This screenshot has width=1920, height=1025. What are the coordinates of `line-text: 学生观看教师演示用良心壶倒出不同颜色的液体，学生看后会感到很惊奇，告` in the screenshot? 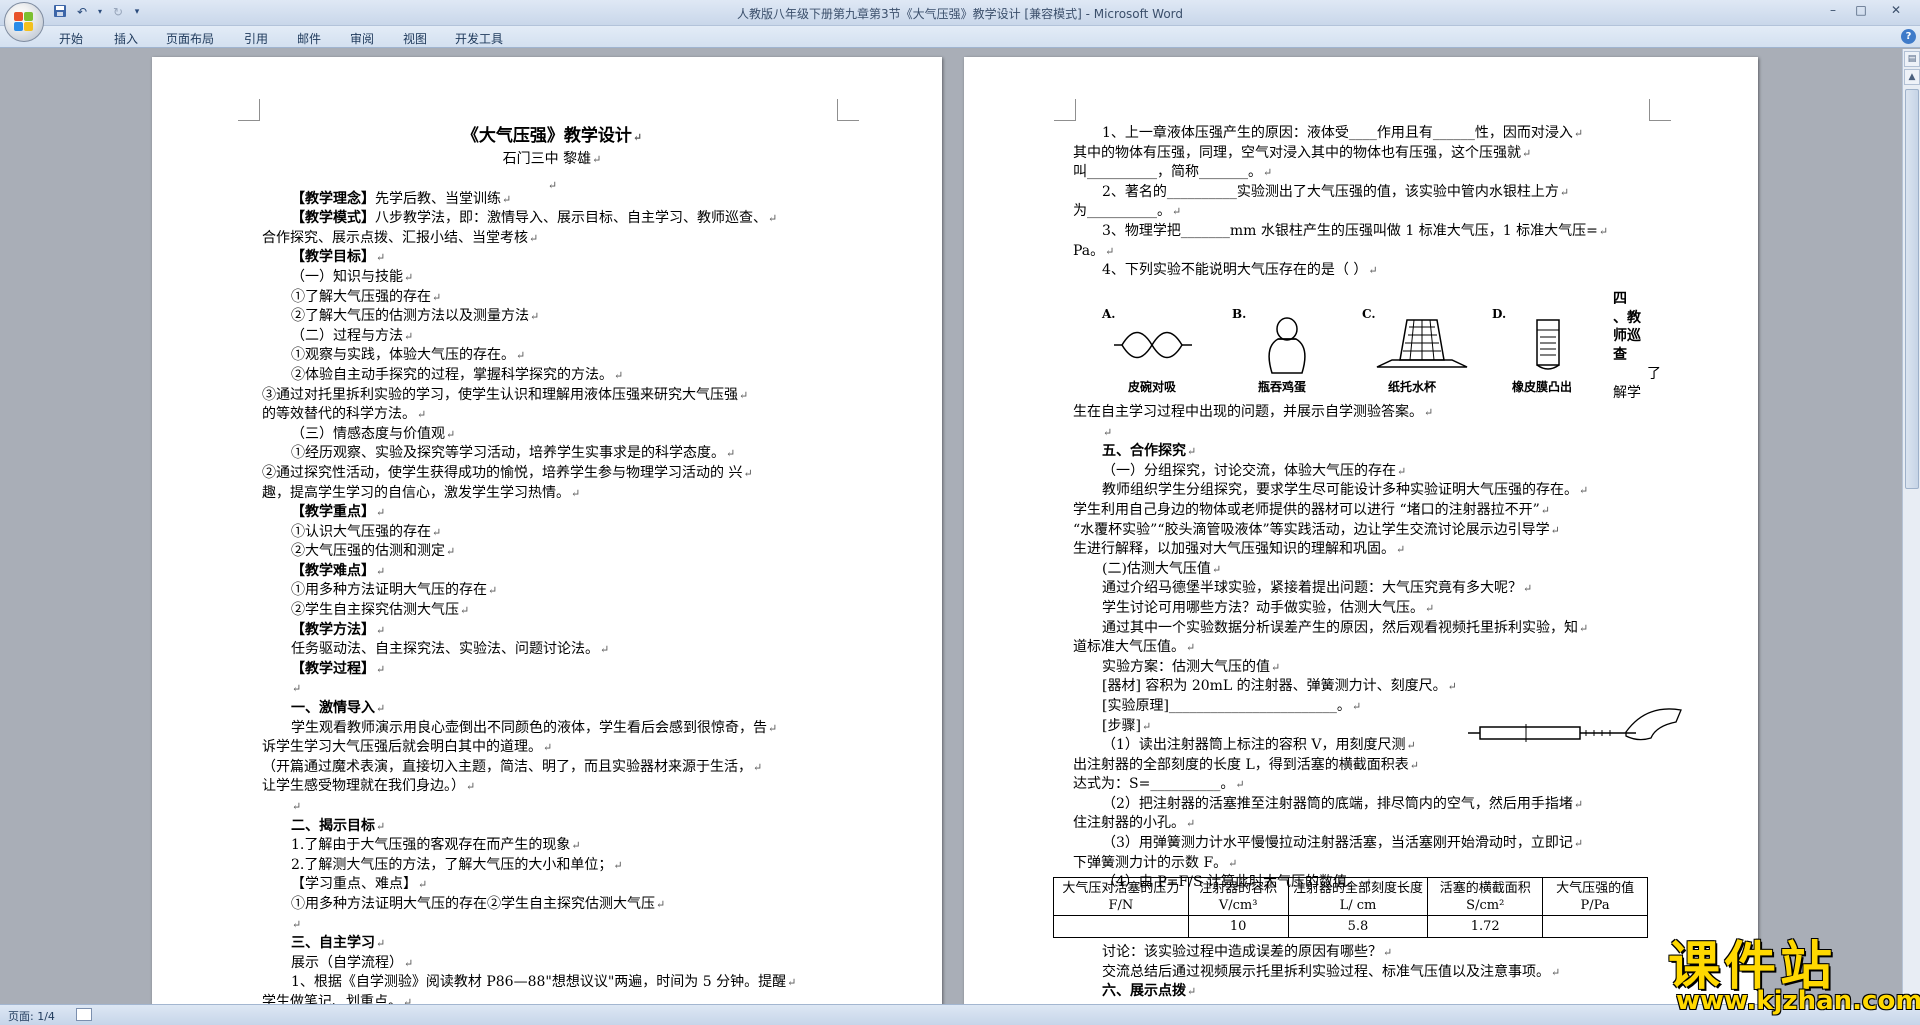 It's located at (529, 727).